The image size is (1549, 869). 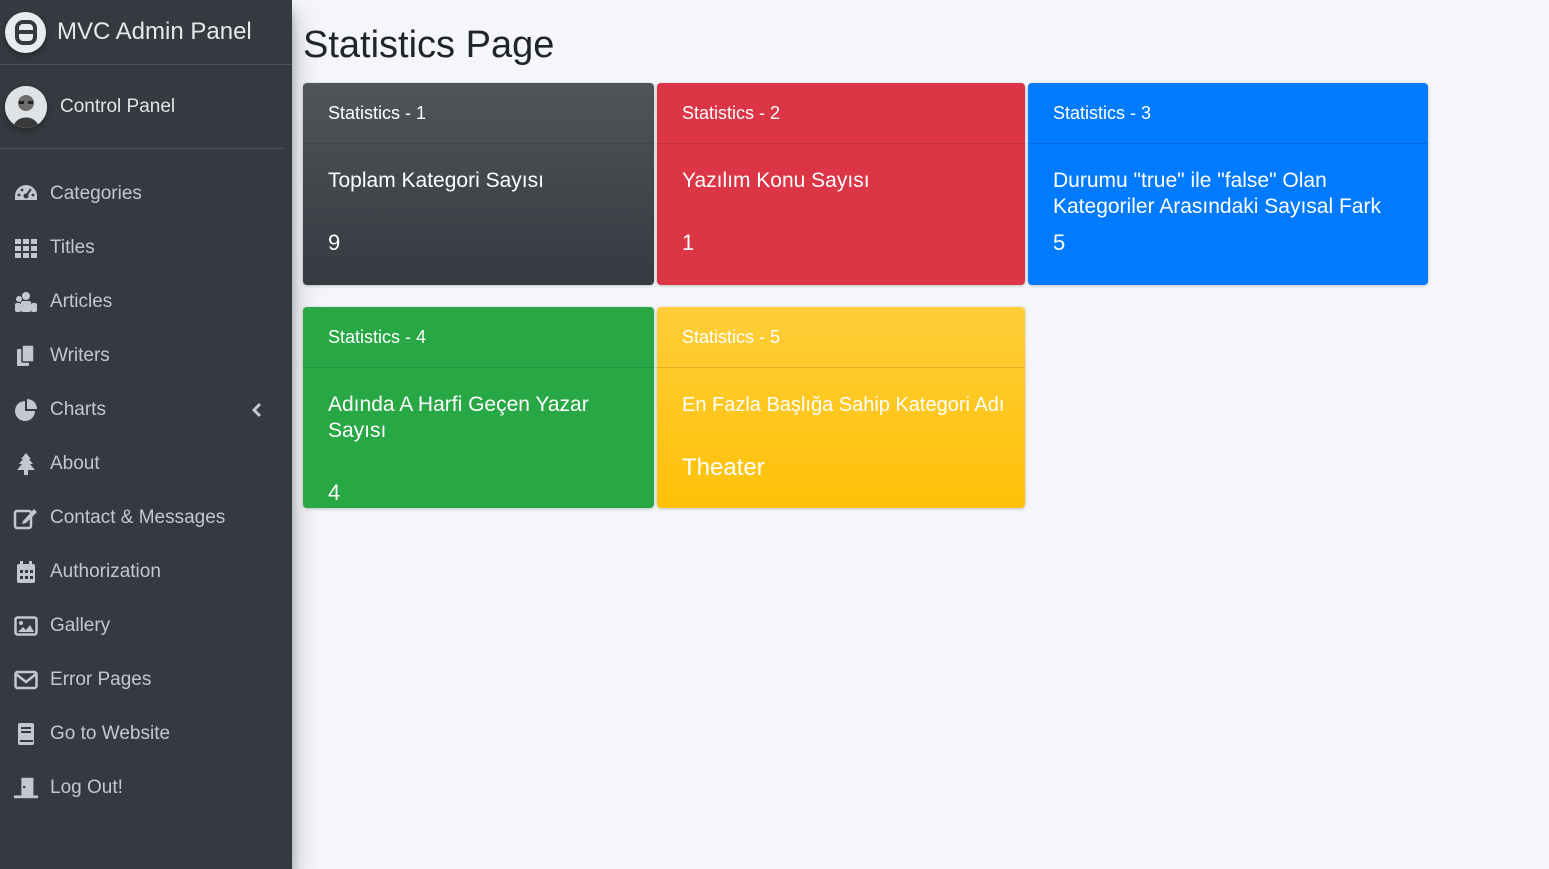 What do you see at coordinates (146, 410) in the screenshot?
I see `sidebar-item-charts: Charts` at bounding box center [146, 410].